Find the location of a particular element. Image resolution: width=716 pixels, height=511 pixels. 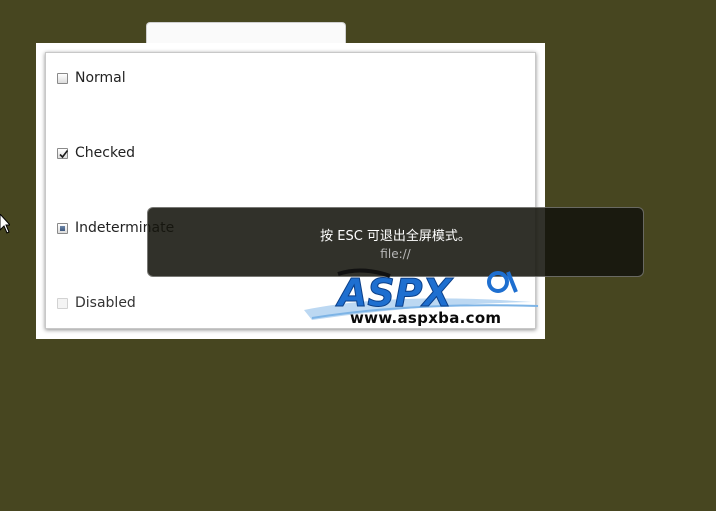

checkmark-icon is located at coordinates (64, 153).